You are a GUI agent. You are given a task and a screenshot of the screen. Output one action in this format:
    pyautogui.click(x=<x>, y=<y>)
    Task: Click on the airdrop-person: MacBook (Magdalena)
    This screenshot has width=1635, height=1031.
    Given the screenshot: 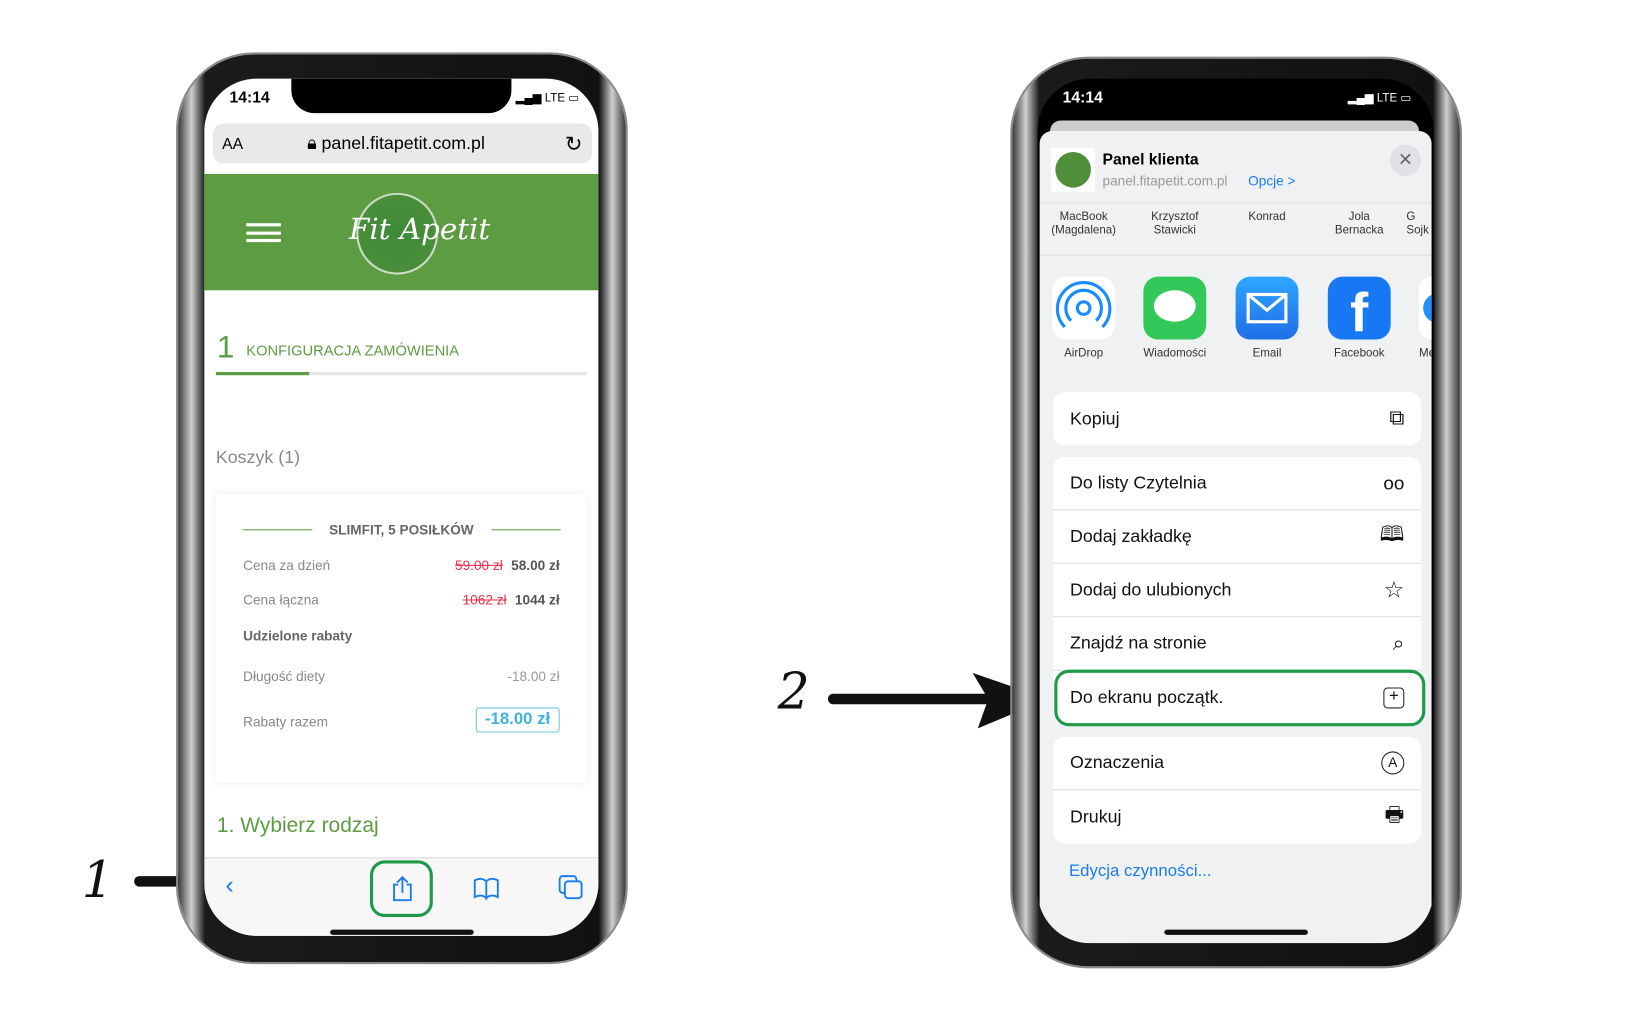 What is the action you would take?
    pyautogui.click(x=1084, y=224)
    